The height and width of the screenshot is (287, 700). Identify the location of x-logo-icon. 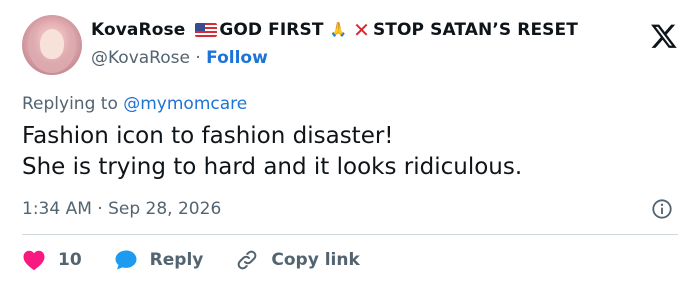
(664, 36).